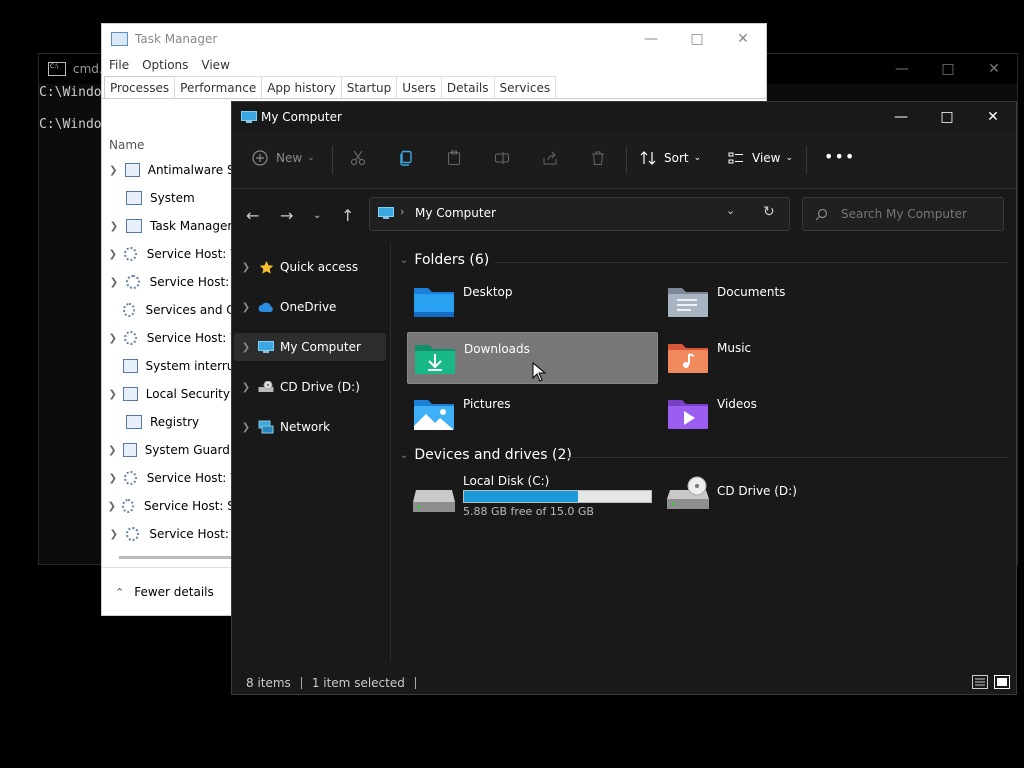 The width and height of the screenshot is (1024, 768). I want to click on app-icon, so click(130, 366).